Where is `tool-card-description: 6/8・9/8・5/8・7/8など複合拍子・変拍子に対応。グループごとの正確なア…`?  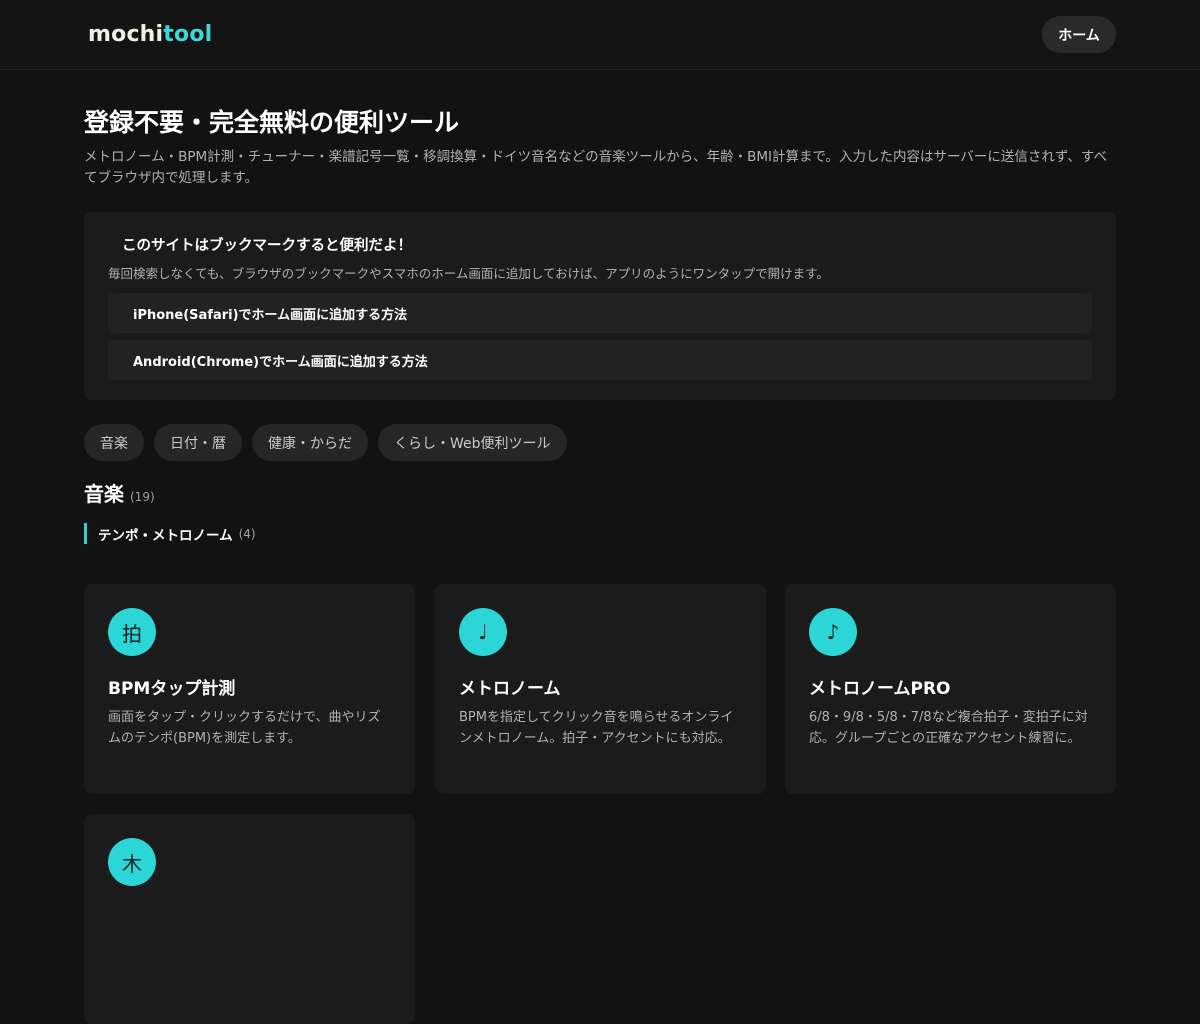 tool-card-description: 6/8・9/8・5/8・7/8など複合拍子・変拍子に対応。グループごとの正確なア… is located at coordinates (948, 728).